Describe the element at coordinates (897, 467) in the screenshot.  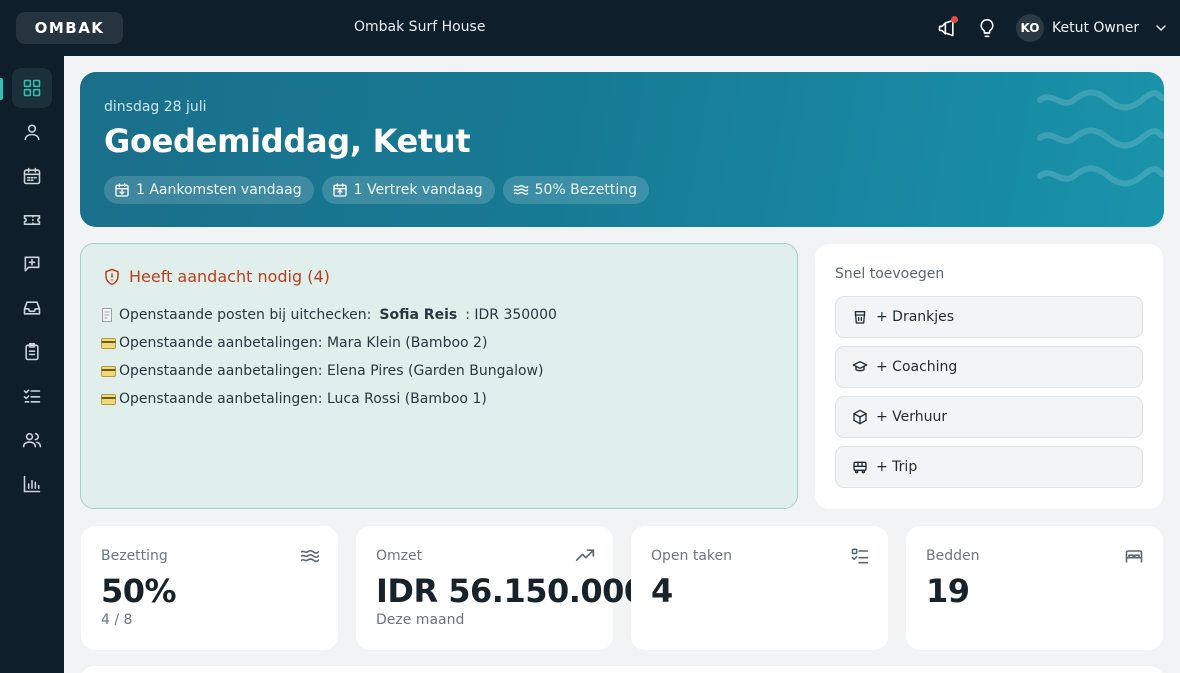
I see `add-trip-label: + Trip` at that location.